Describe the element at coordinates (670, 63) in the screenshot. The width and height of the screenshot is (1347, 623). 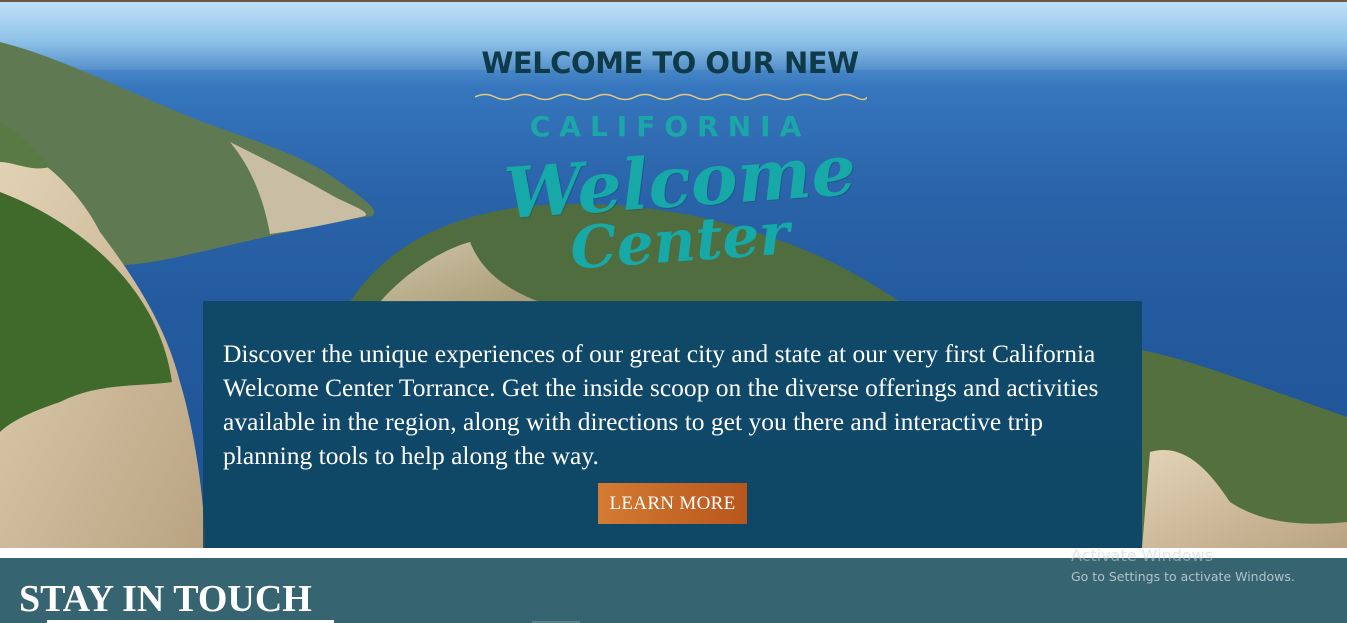
I see `logo-welcome-to-our-new: WELCOME TO OUR NEW` at that location.